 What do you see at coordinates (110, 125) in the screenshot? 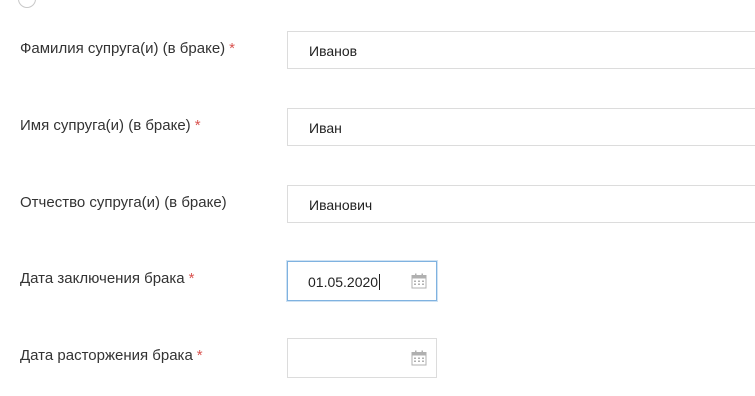
I see `spouse-first-name-label: Имя супруга(и) (в браке) *` at bounding box center [110, 125].